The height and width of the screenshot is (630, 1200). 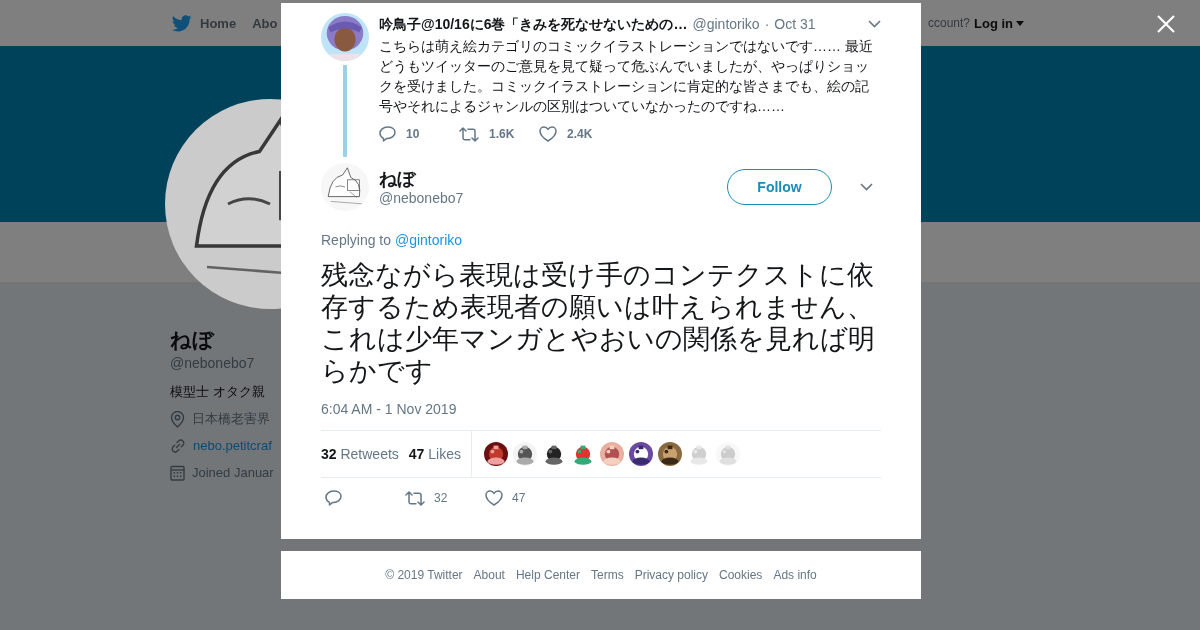 I want to click on profile-location: 日本橋老害界, so click(x=231, y=419).